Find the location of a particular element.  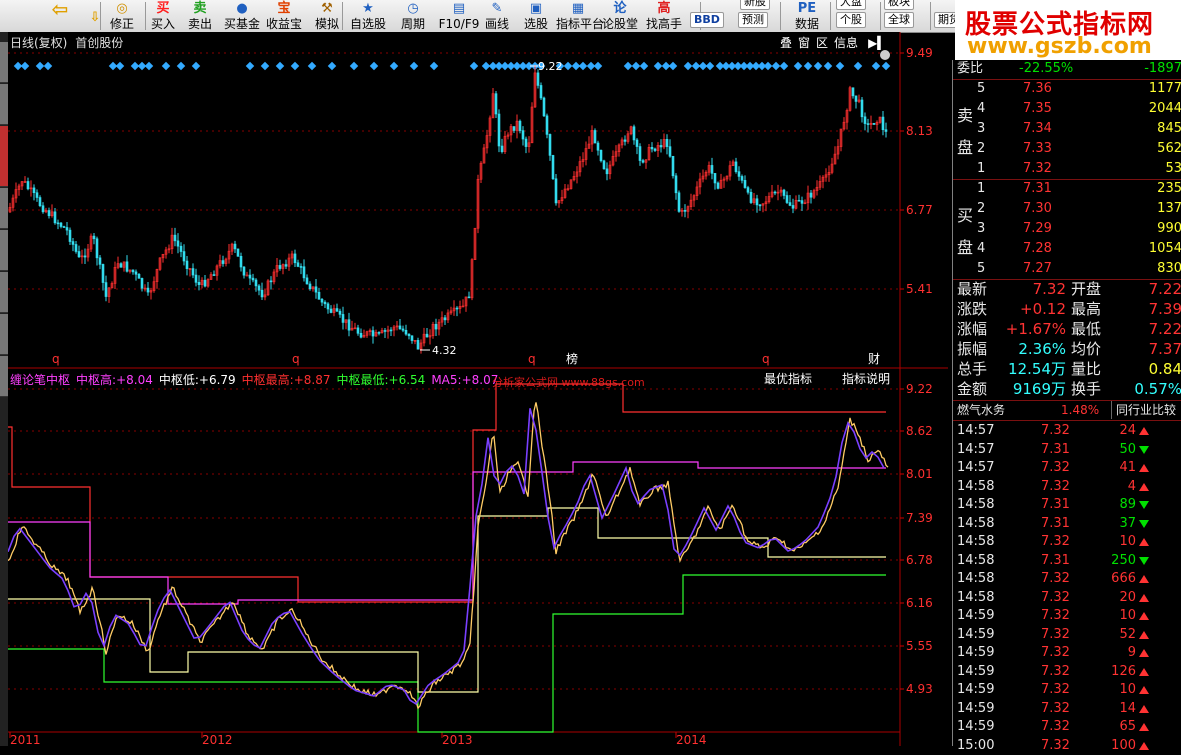

price-axis-label: 8.13 is located at coordinates (919, 131).